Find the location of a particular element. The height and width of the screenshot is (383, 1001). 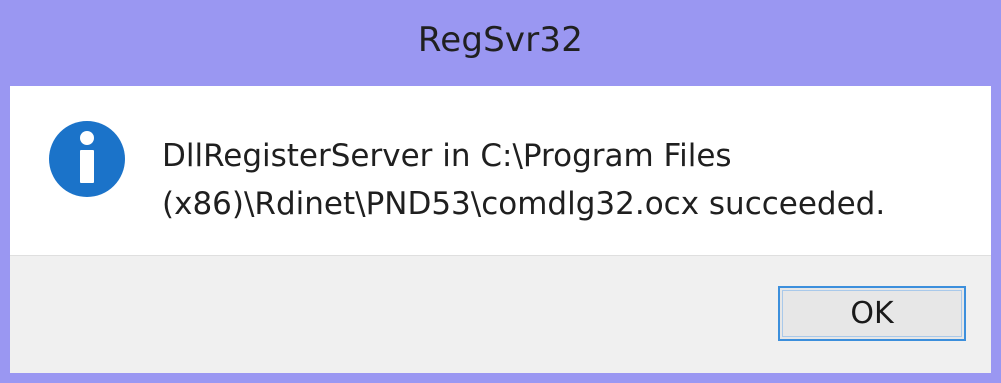

dialog-title: RegSvr32 is located at coordinates (500, 40).